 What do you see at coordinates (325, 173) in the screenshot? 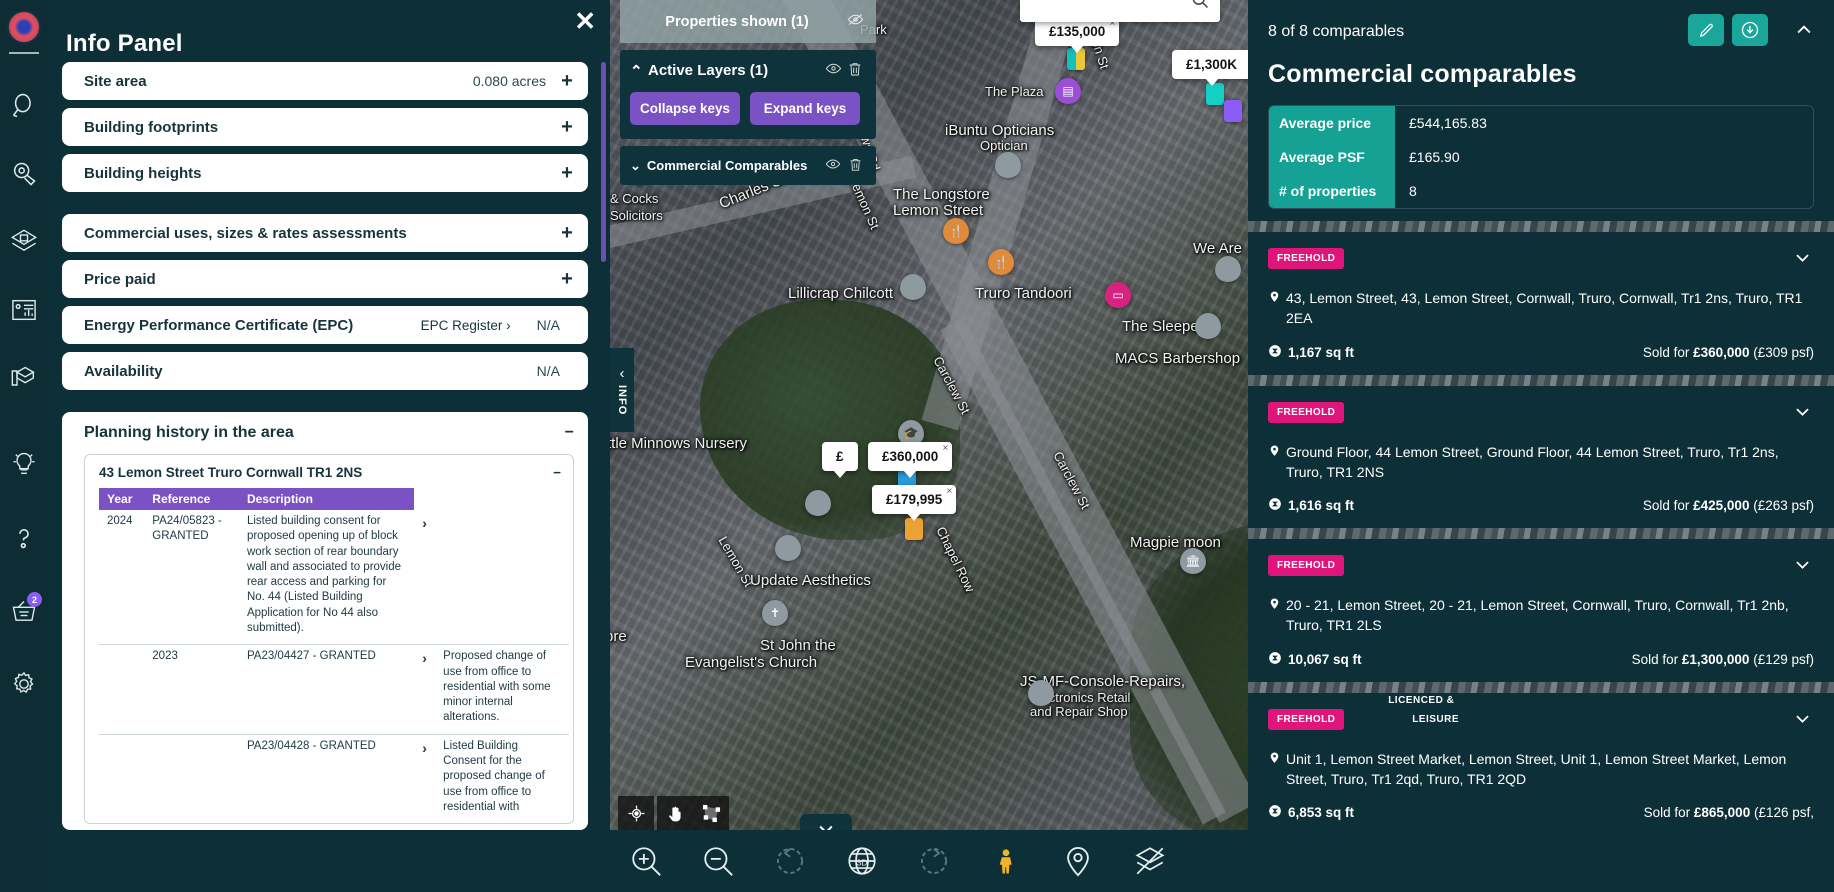
I see `info-row-building-heights: Building heights +` at bounding box center [325, 173].